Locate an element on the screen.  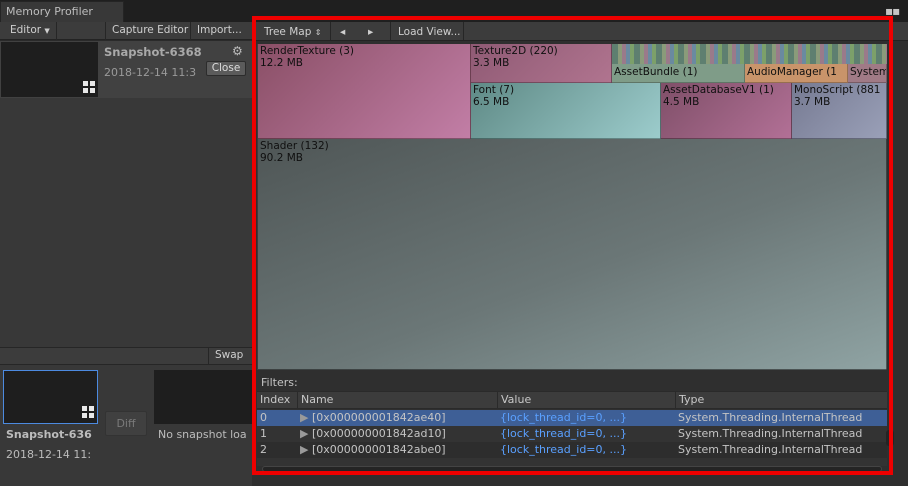
swap-button: Swap is located at coordinates (229, 356).